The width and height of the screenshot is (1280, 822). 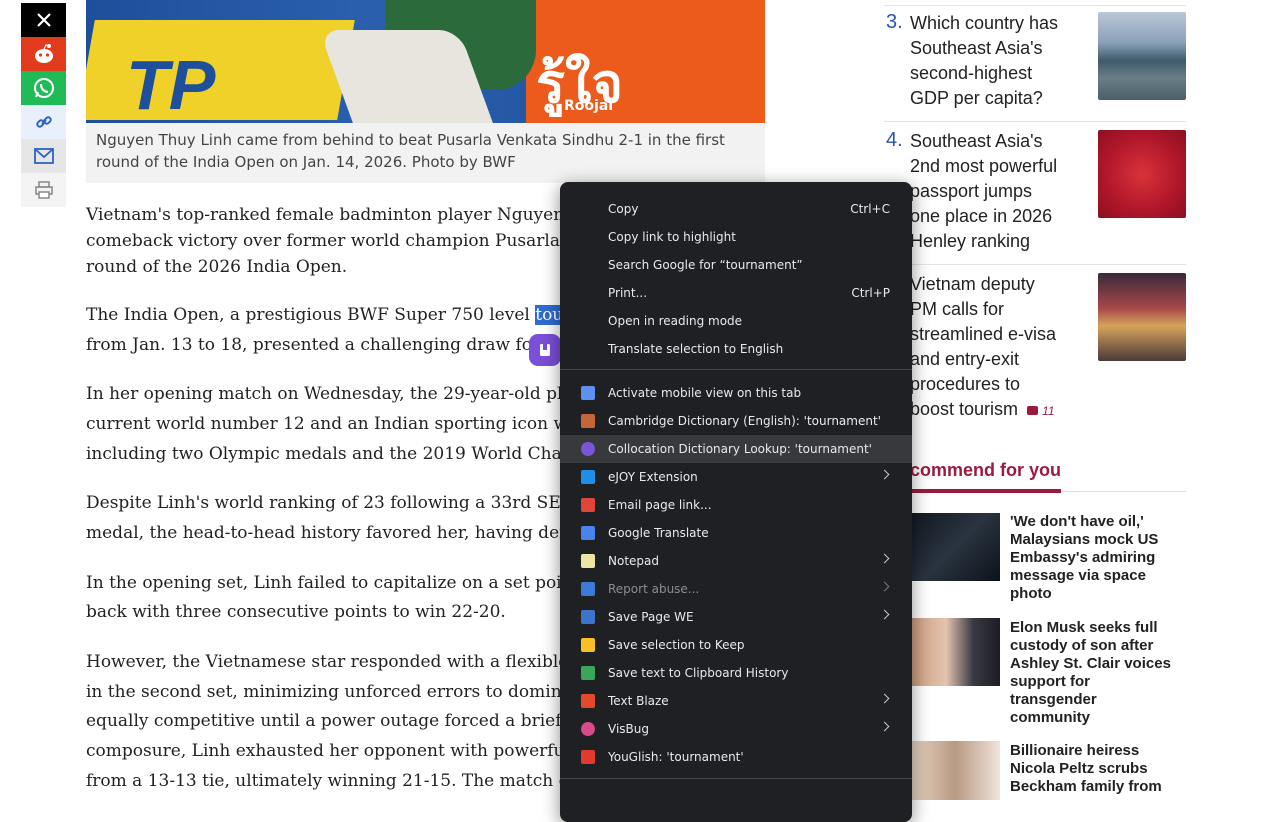 What do you see at coordinates (1083, 557) in the screenshot?
I see `title-line: Embassy's admiring` at bounding box center [1083, 557].